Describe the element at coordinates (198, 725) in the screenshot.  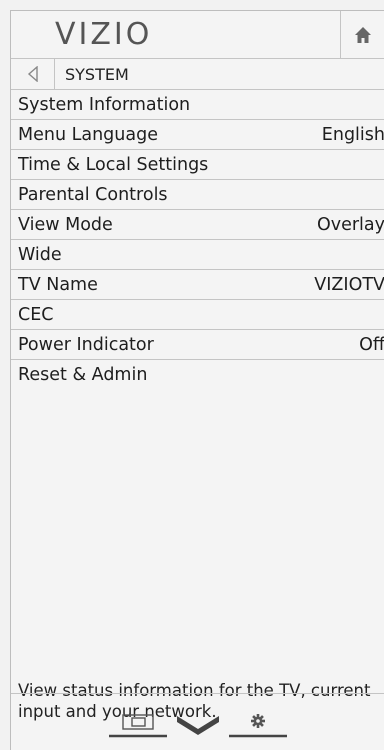
I see `vizio-v-icon` at that location.